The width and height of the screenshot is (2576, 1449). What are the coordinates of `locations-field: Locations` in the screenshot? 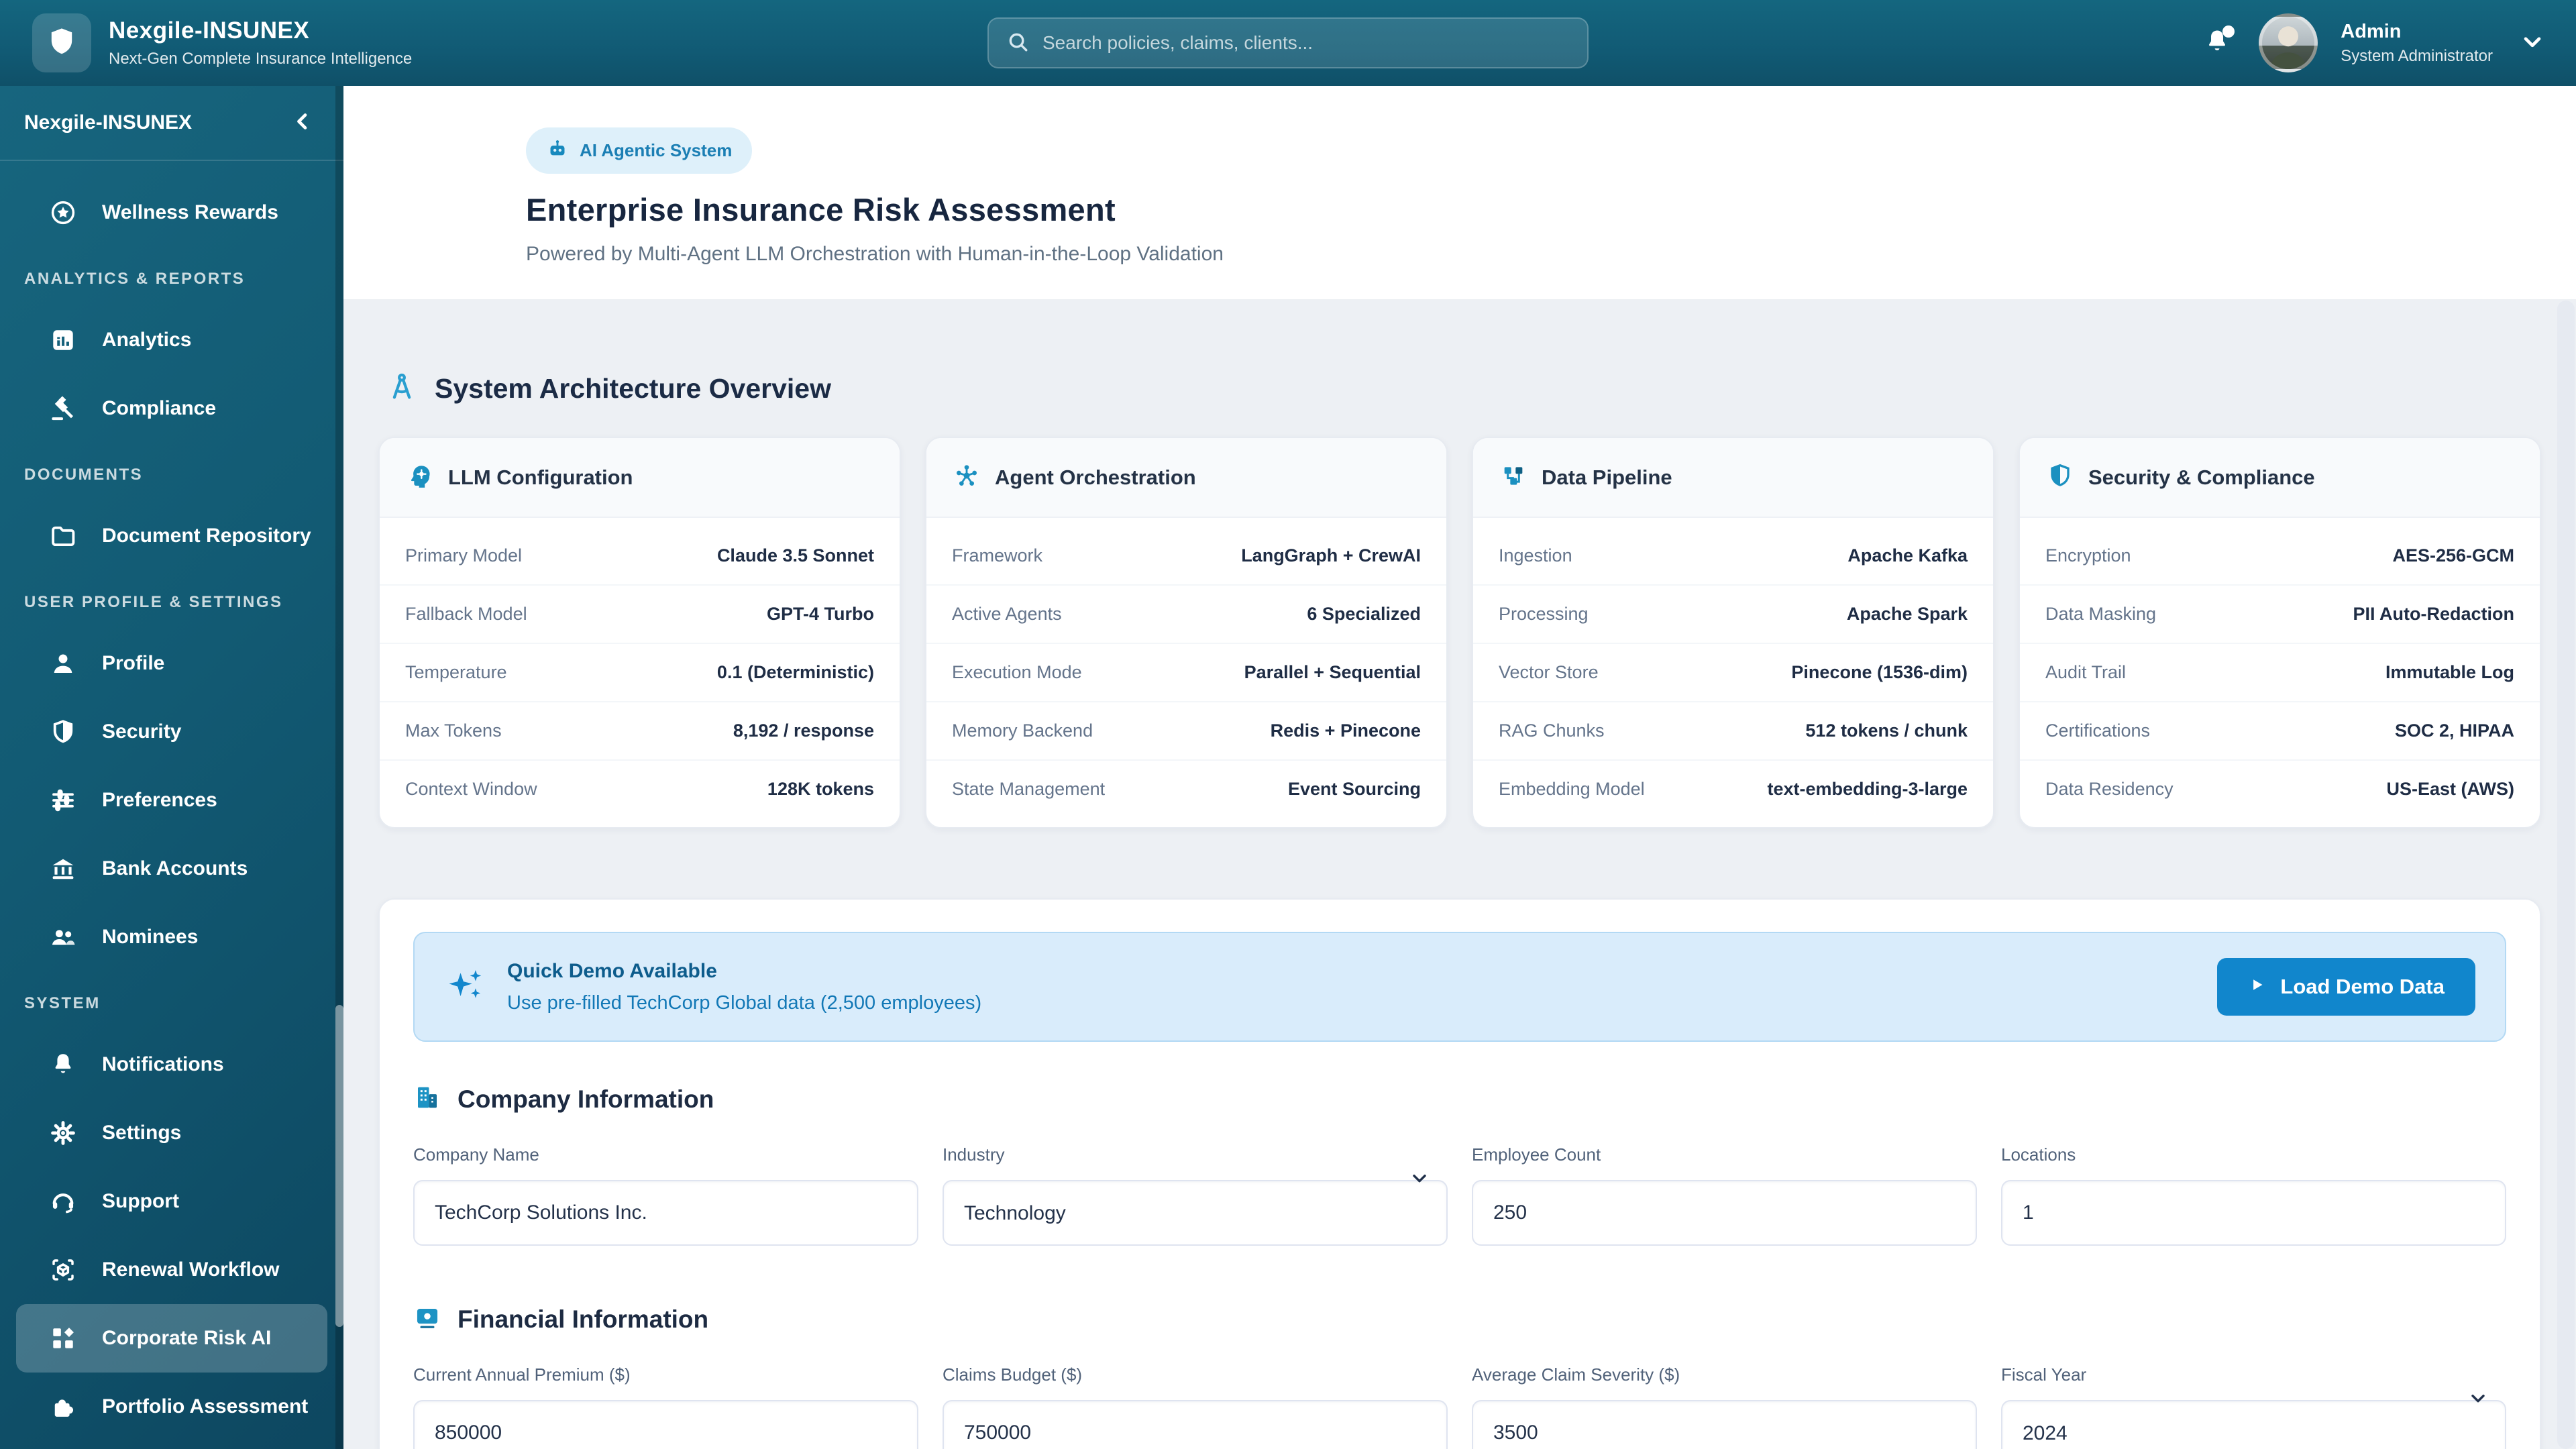 It's located at (2253, 1195).